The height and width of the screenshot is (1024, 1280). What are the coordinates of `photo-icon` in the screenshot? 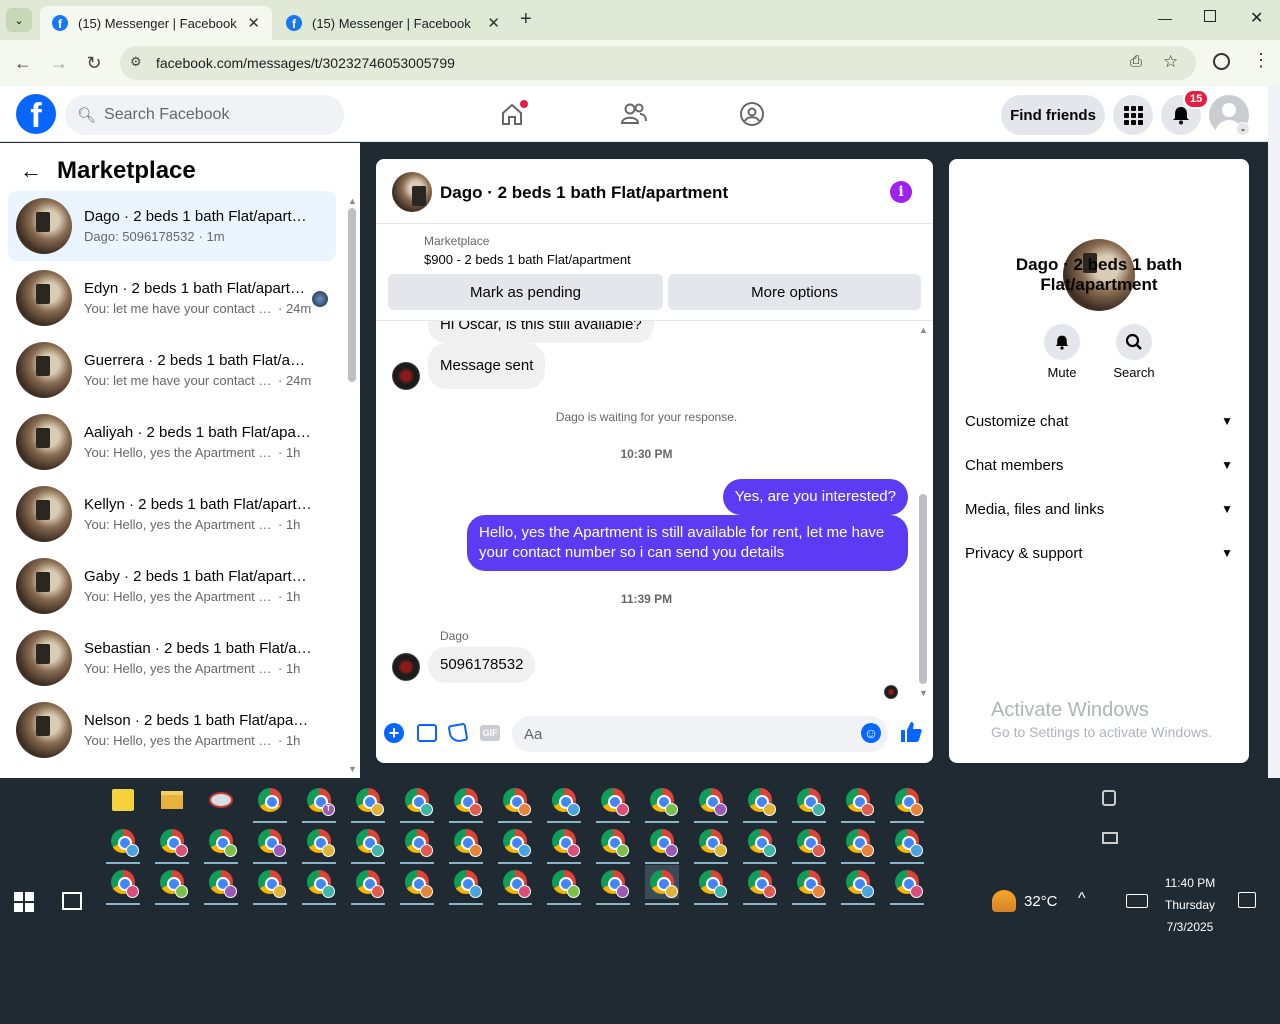 It's located at (427, 733).